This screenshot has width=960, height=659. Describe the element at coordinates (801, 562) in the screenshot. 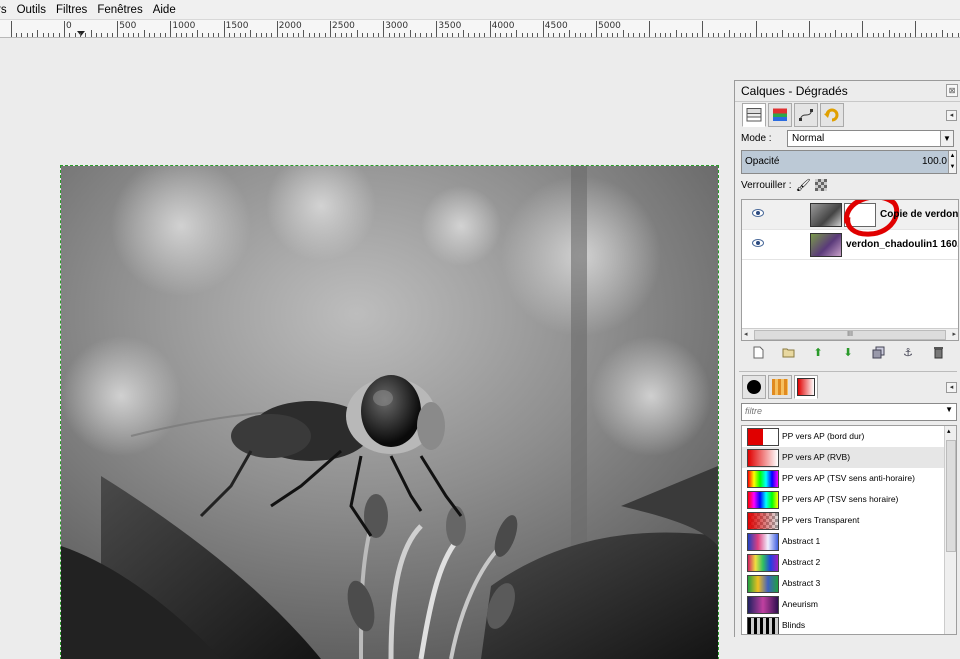

I see `gradient-name: Abstract 2` at that location.